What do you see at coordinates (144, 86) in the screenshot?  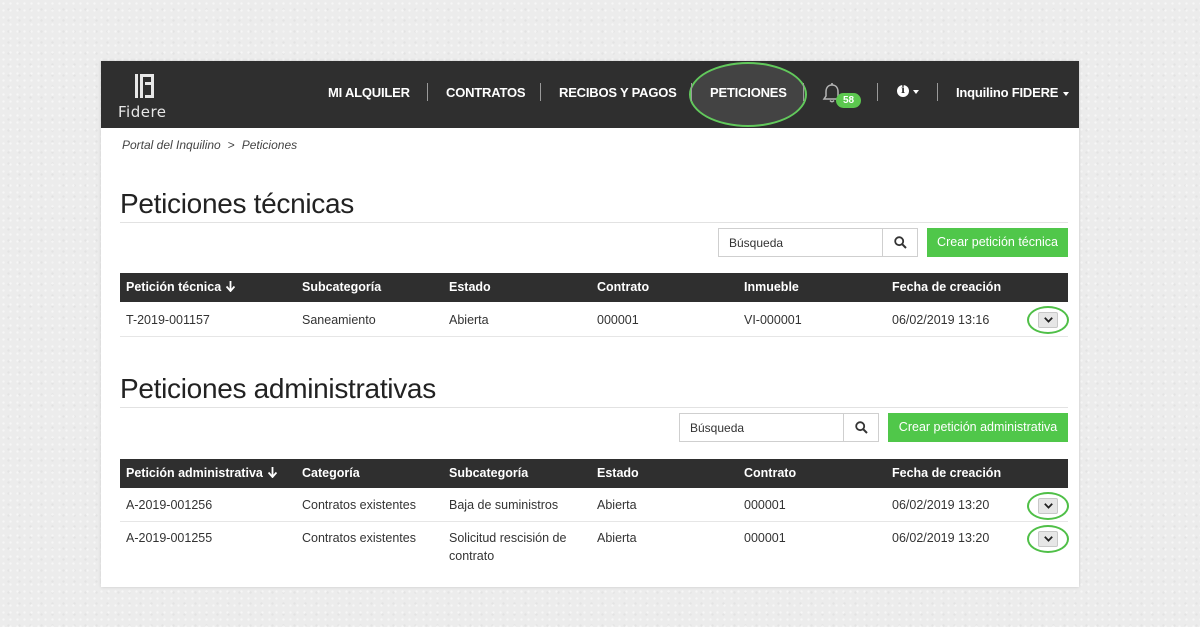 I see `fidere-logo-icon` at bounding box center [144, 86].